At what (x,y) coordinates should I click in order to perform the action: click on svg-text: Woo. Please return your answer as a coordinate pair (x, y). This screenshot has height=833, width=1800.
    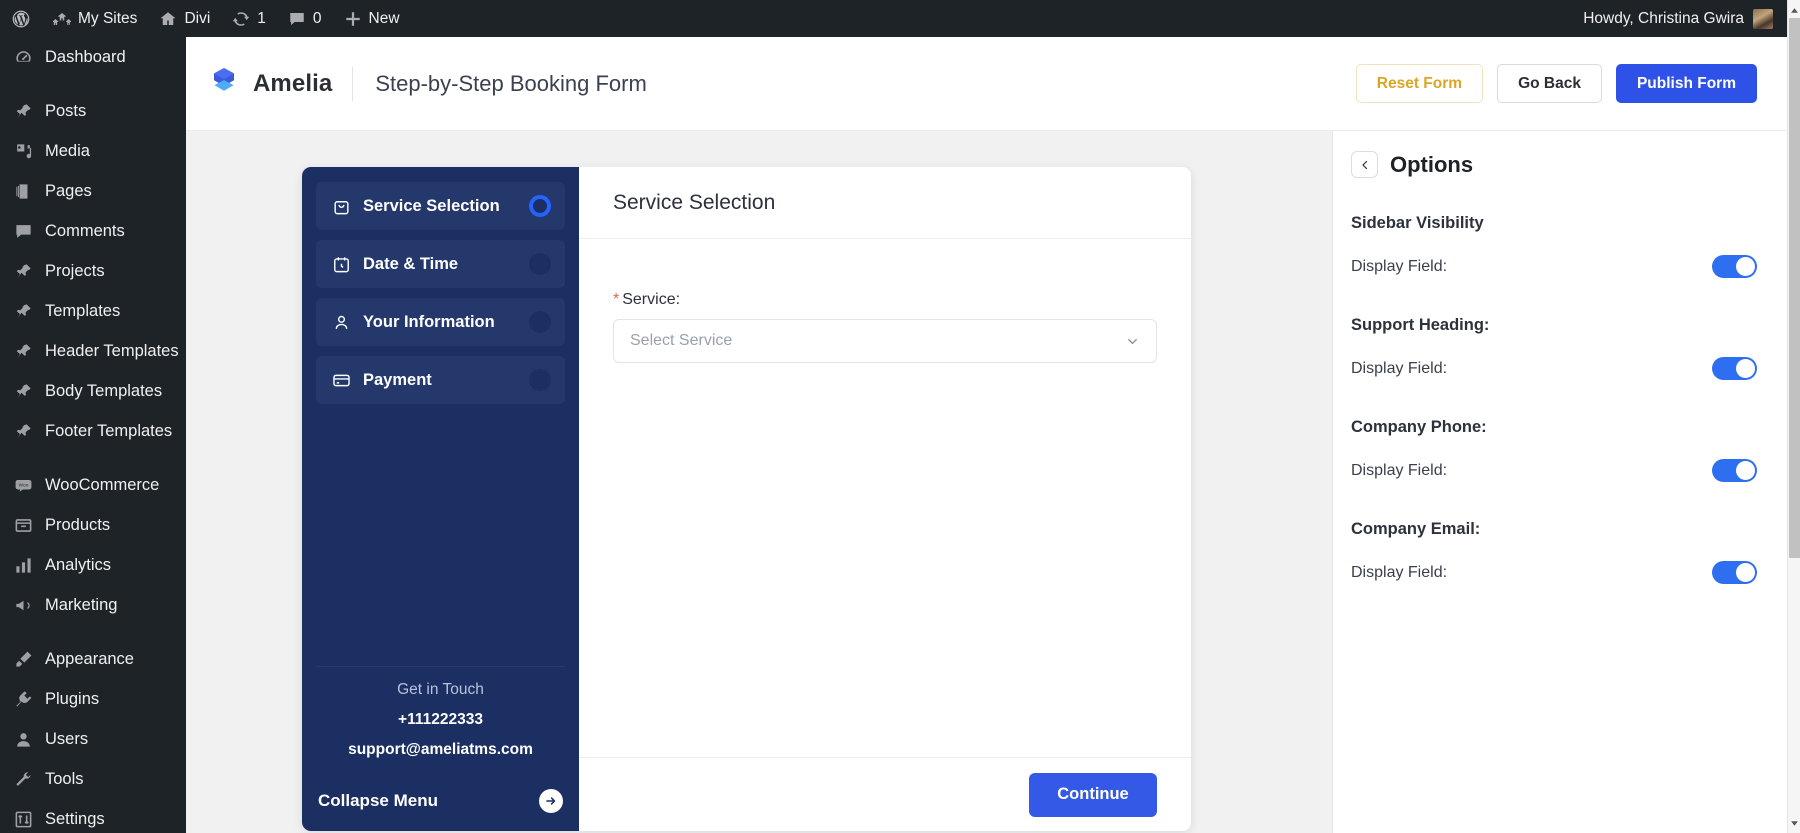
    Looking at the image, I should click on (23, 485).